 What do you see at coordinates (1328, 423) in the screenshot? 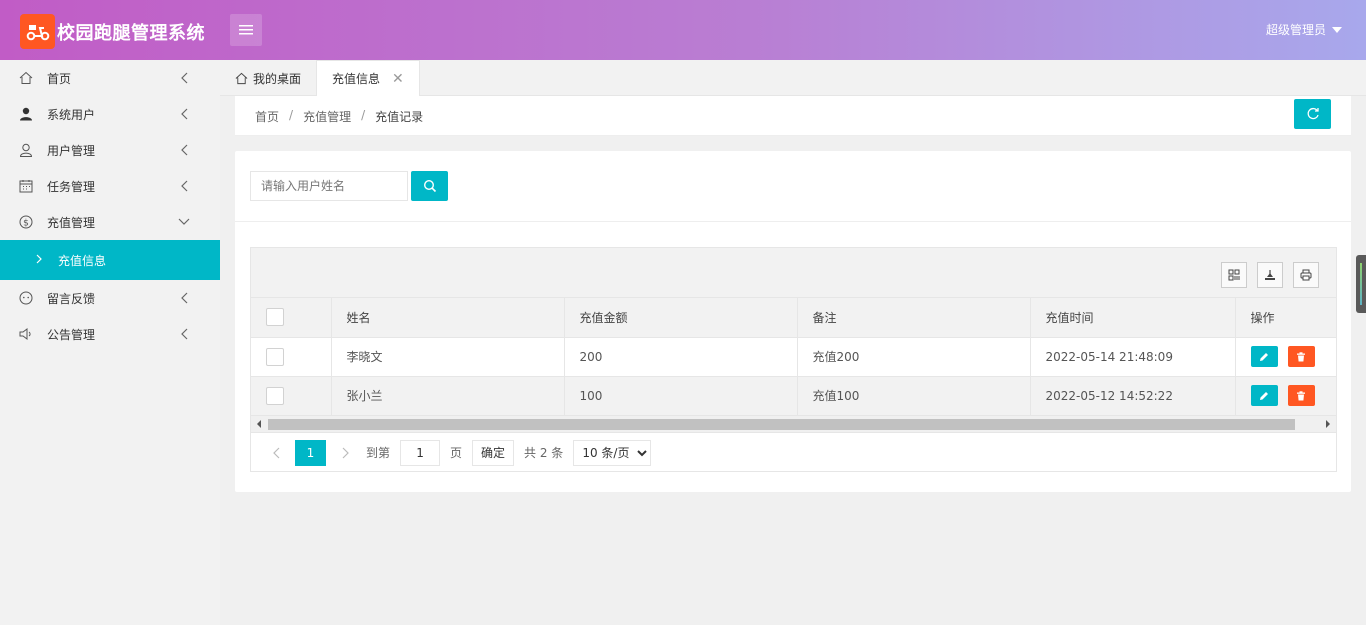
I see `scroll-right-arrow-icon` at bounding box center [1328, 423].